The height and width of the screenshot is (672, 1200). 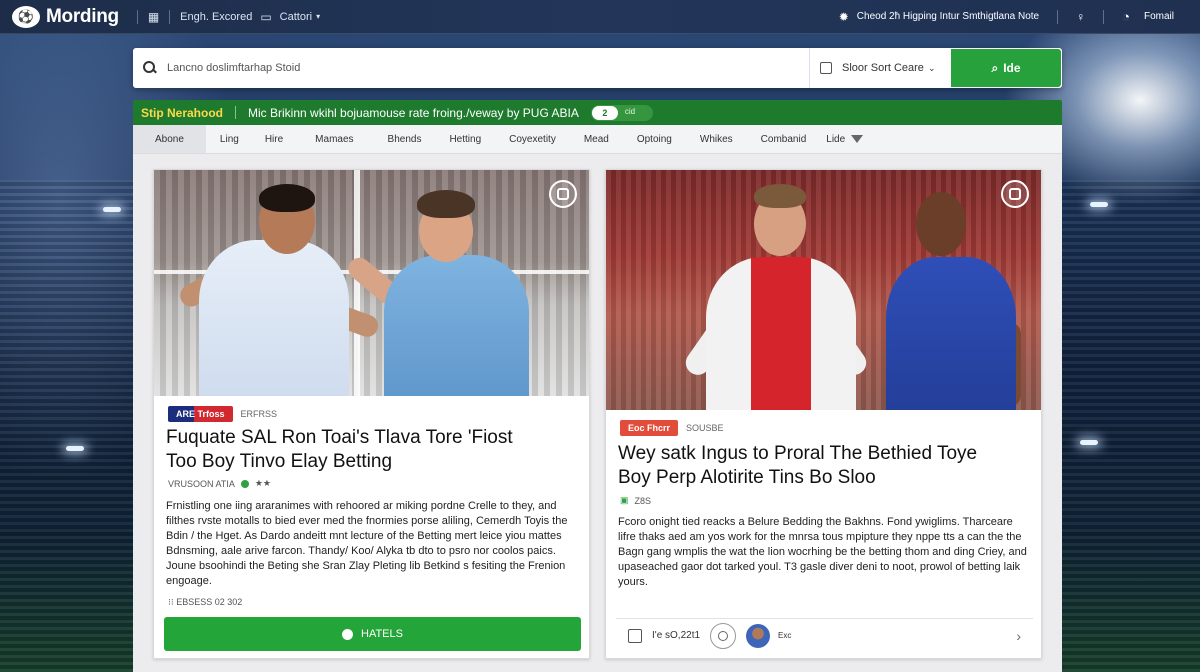 I want to click on category-tag: Eoc Fhcrr, so click(x=649, y=428).